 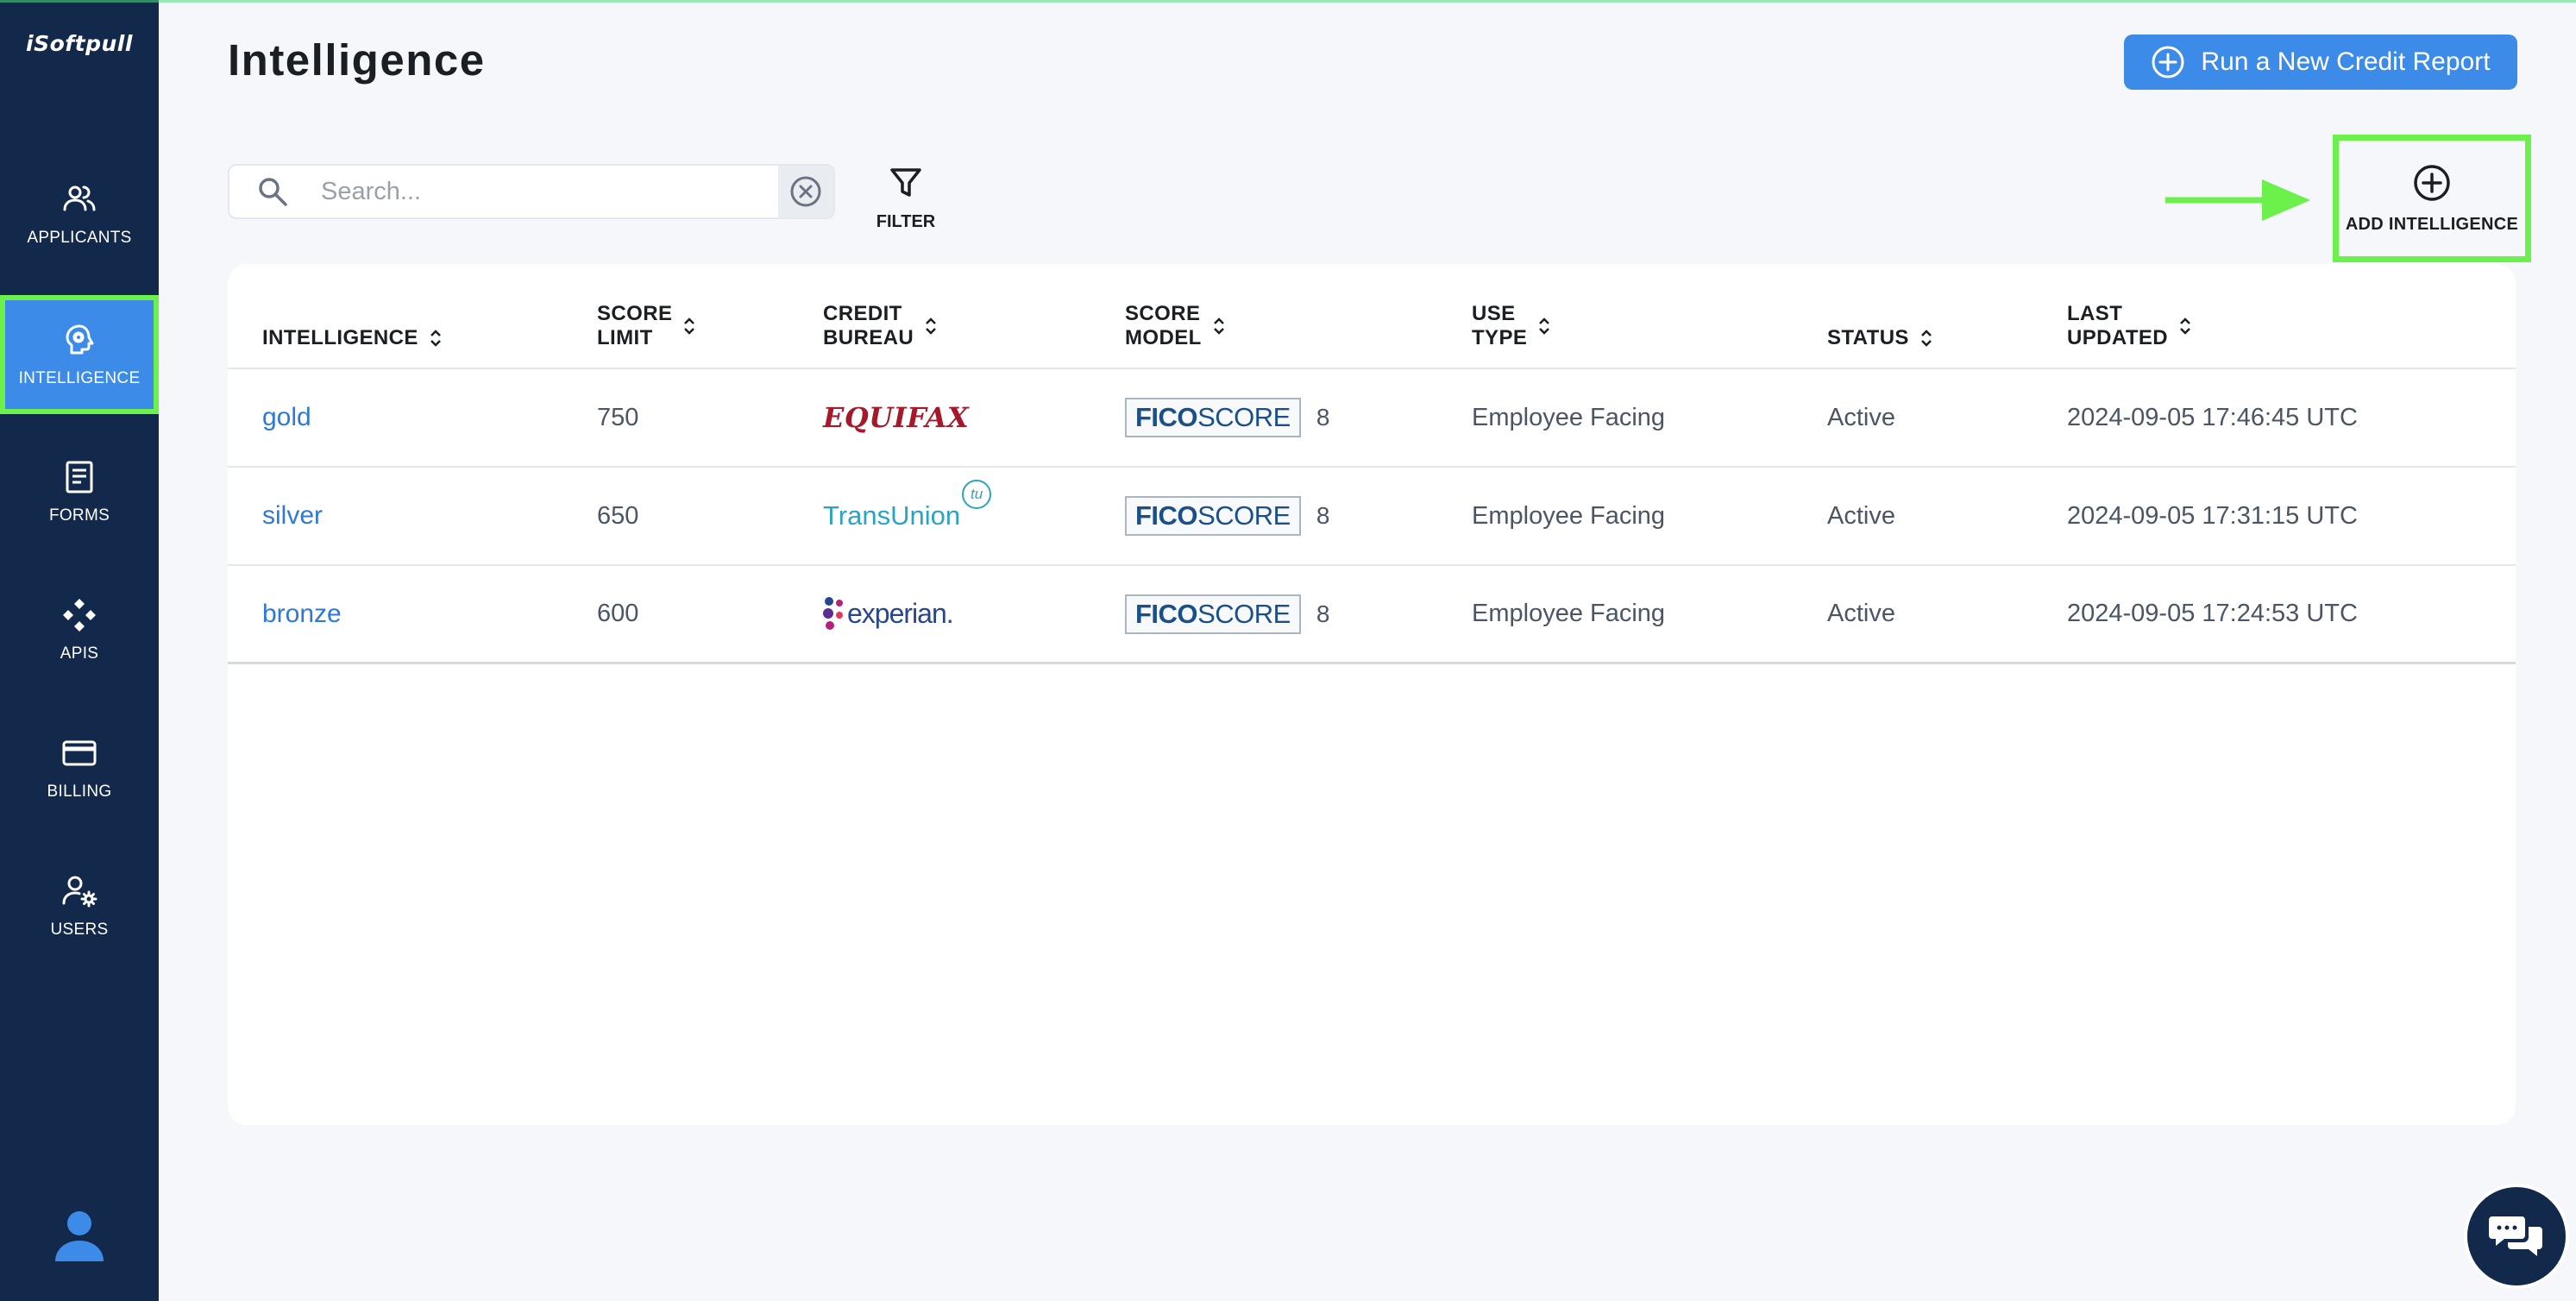 I want to click on sidebar-item-intelligence: INTELLIGENCE, so click(x=79, y=354).